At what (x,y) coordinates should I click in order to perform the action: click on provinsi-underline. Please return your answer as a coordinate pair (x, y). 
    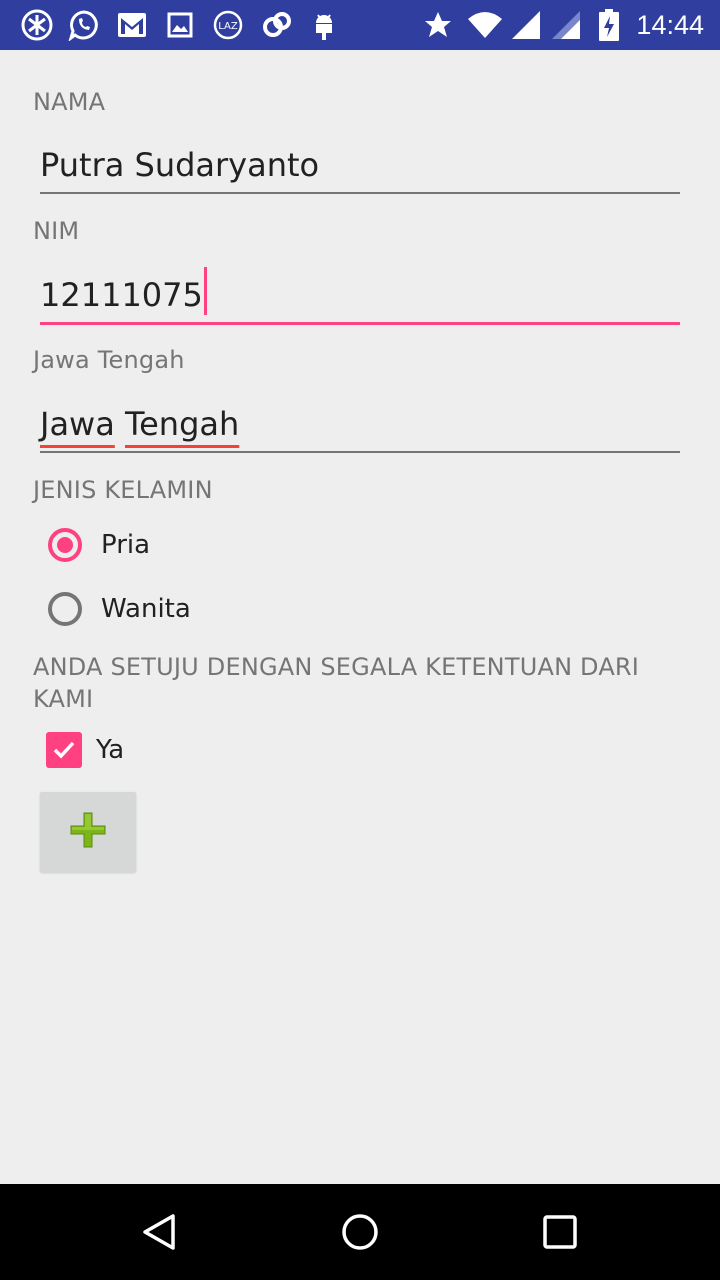
    Looking at the image, I should click on (360, 452).